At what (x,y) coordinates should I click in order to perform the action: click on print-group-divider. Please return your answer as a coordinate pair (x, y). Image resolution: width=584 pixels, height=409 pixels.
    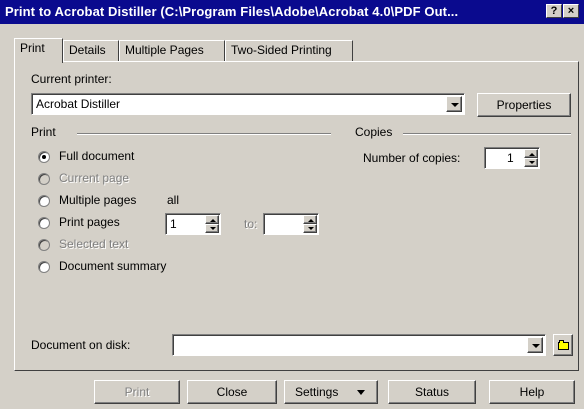
    Looking at the image, I should click on (204, 134).